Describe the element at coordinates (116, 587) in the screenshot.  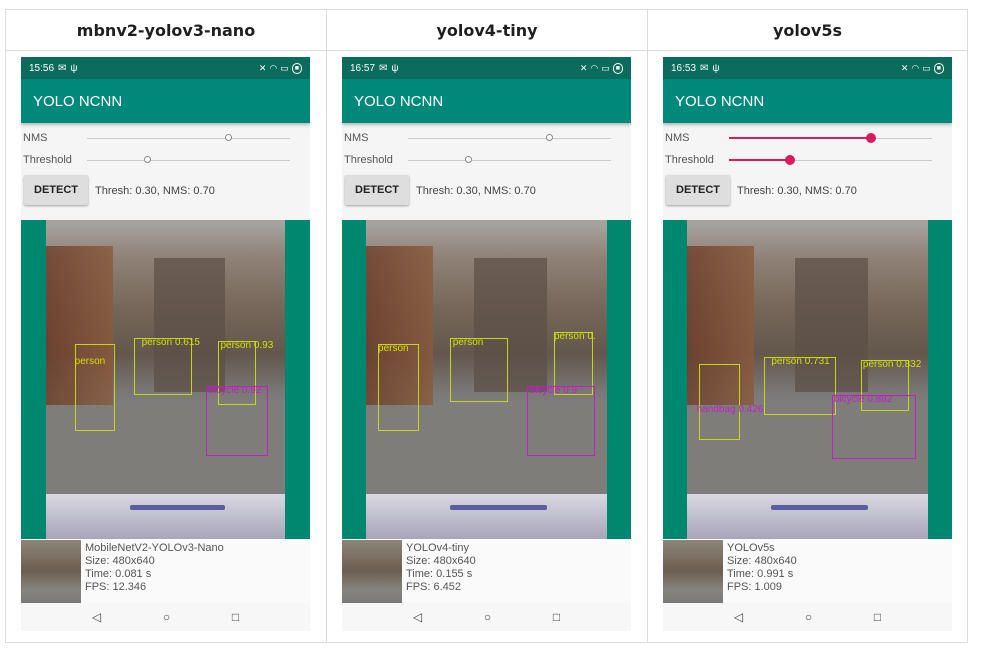
I see `fps-value: FPS: 12.346` at that location.